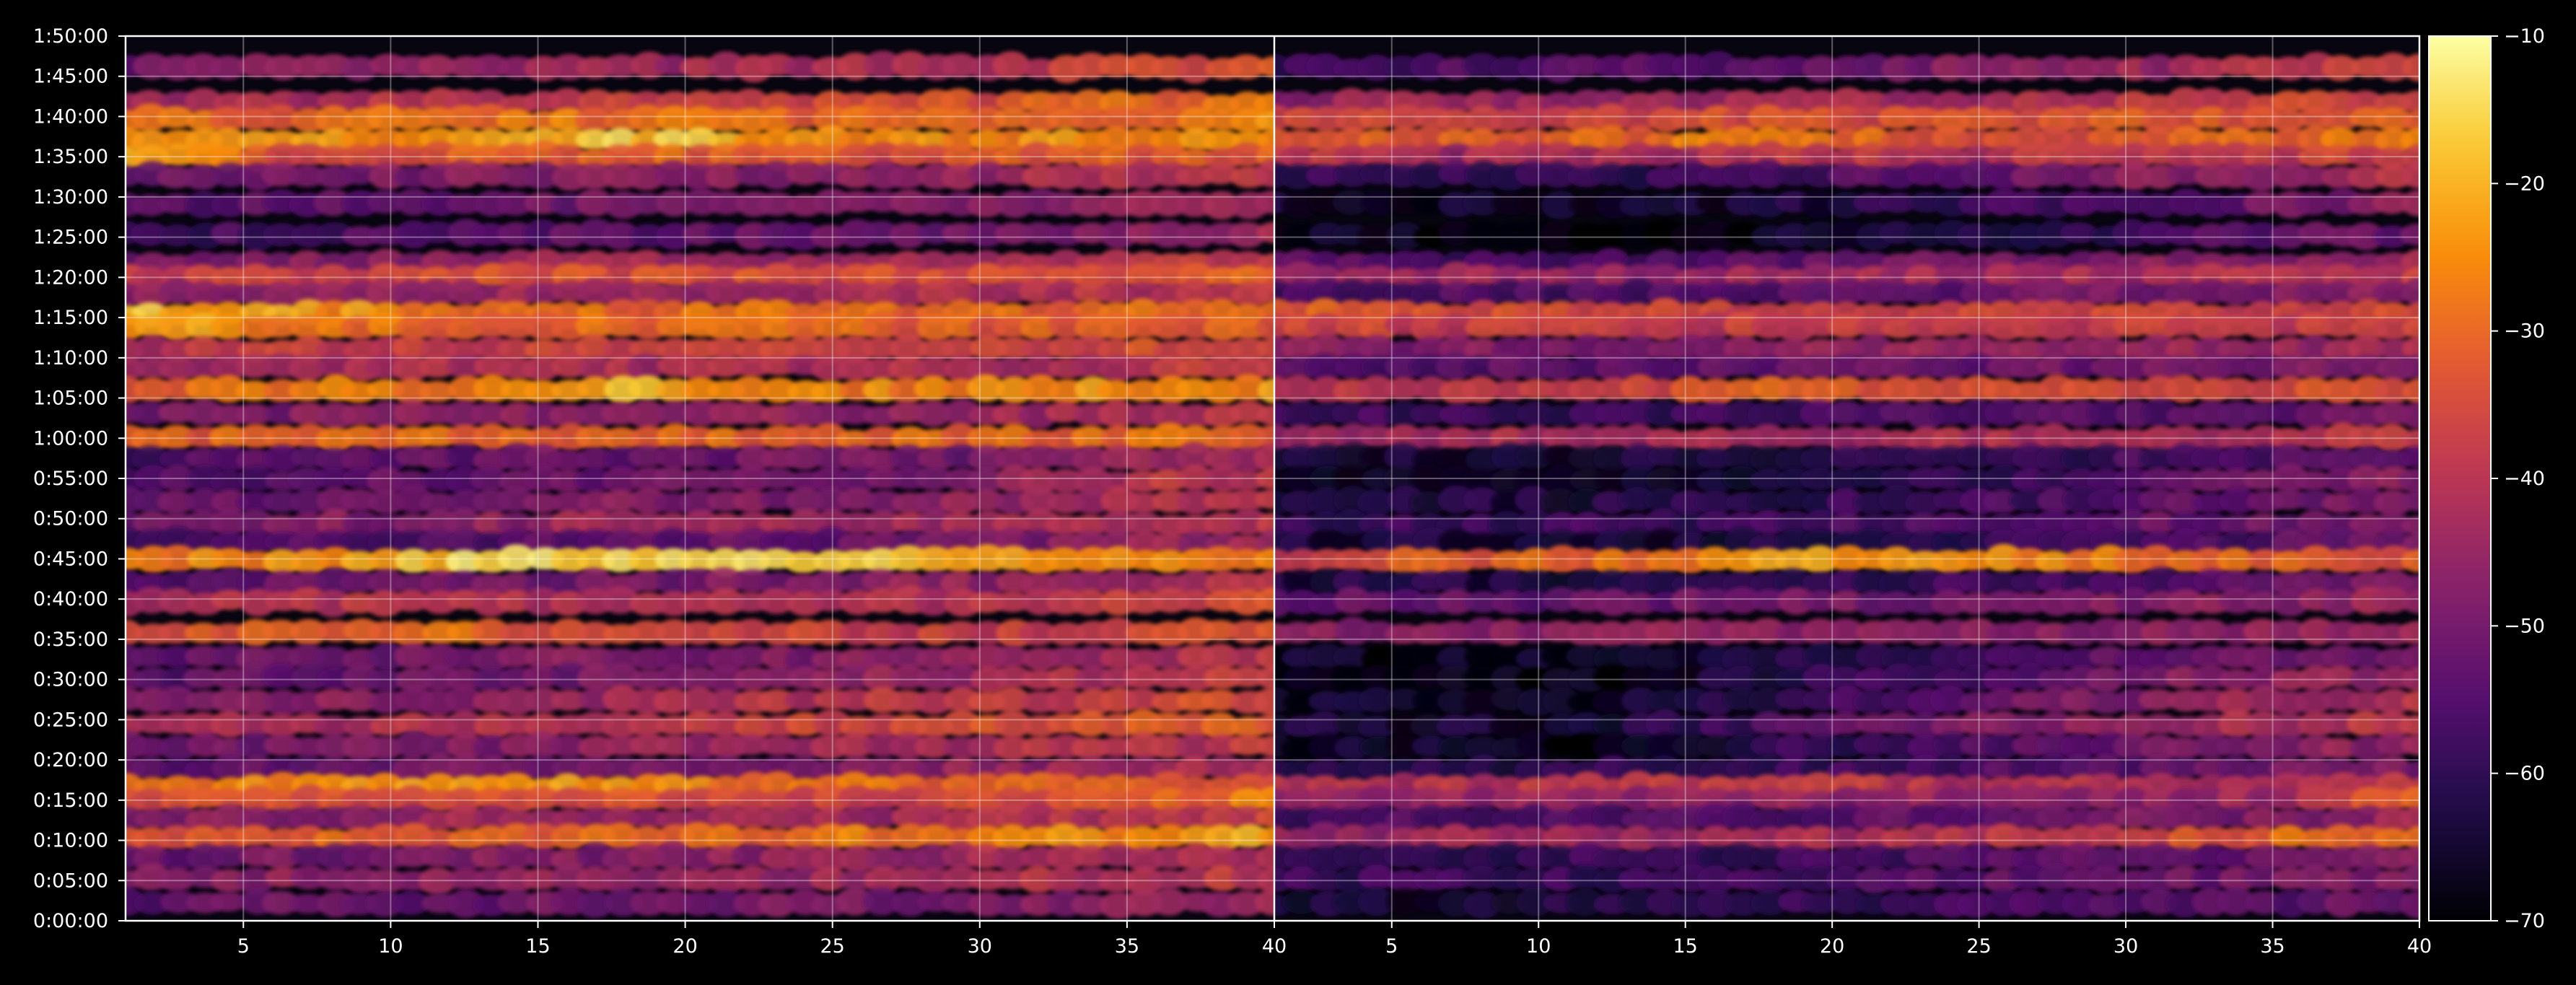  What do you see at coordinates (70, 559) in the screenshot?
I see `y-tick-label: 0:45:00` at bounding box center [70, 559].